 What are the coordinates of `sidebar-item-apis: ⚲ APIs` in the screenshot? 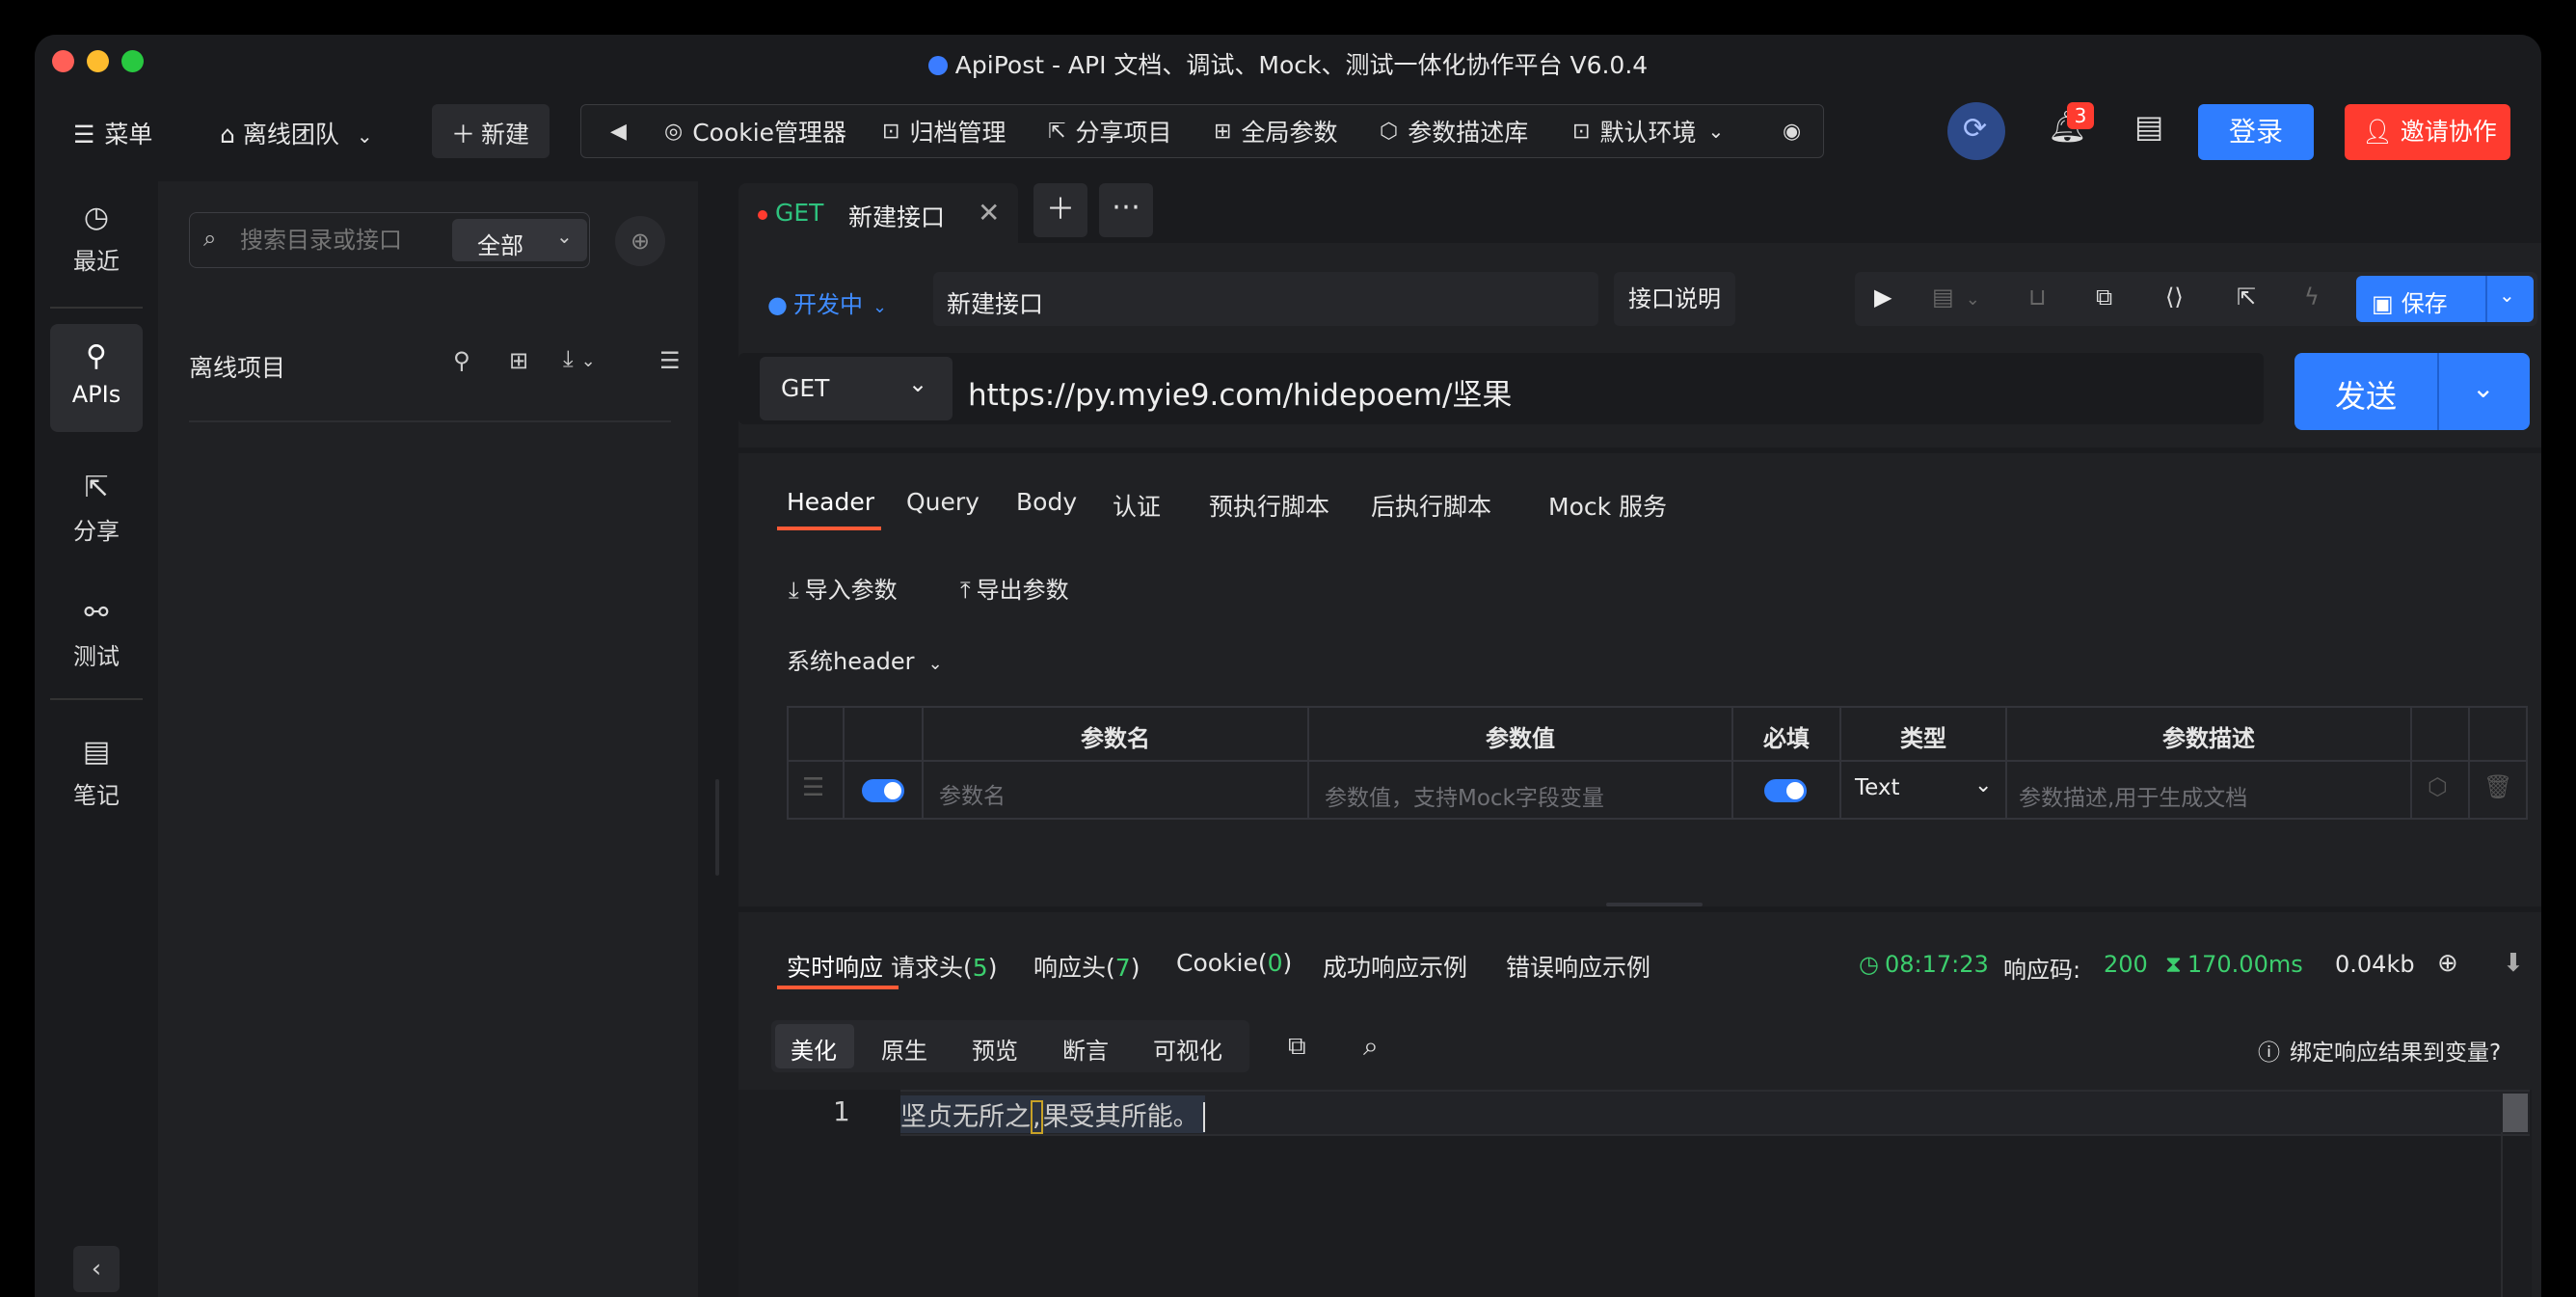 It's located at (97, 378).